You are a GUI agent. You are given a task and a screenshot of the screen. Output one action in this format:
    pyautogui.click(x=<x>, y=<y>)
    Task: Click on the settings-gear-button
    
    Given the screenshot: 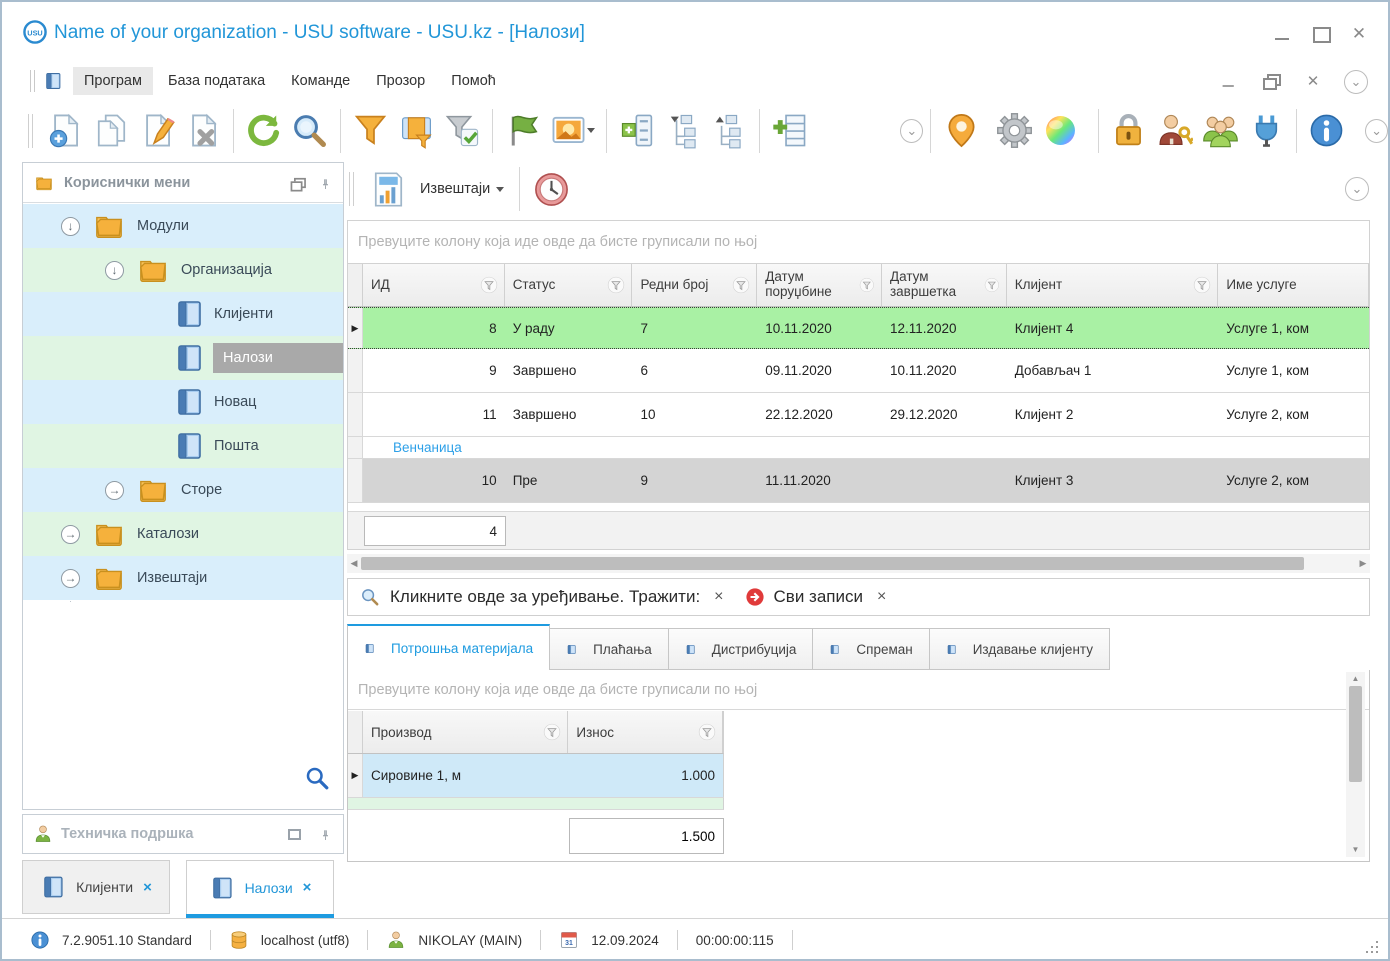 What is the action you would take?
    pyautogui.click(x=1015, y=131)
    